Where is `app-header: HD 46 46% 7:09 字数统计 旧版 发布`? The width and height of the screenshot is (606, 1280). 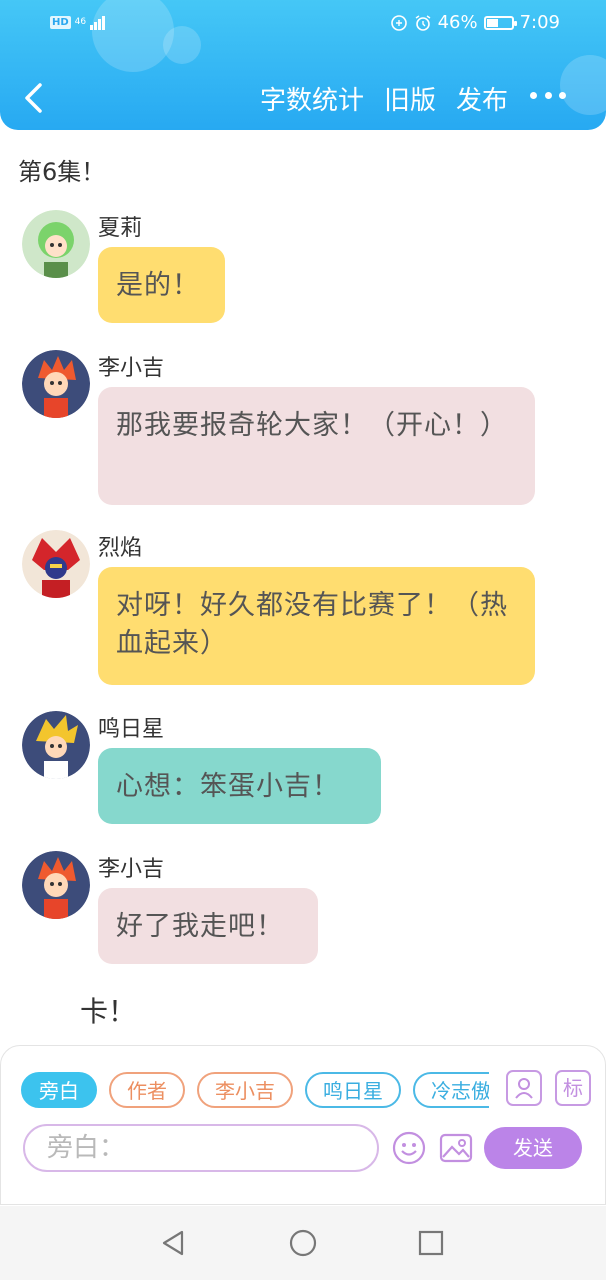
app-header: HD 46 46% 7:09 字数统计 旧版 发布 is located at coordinates (303, 65).